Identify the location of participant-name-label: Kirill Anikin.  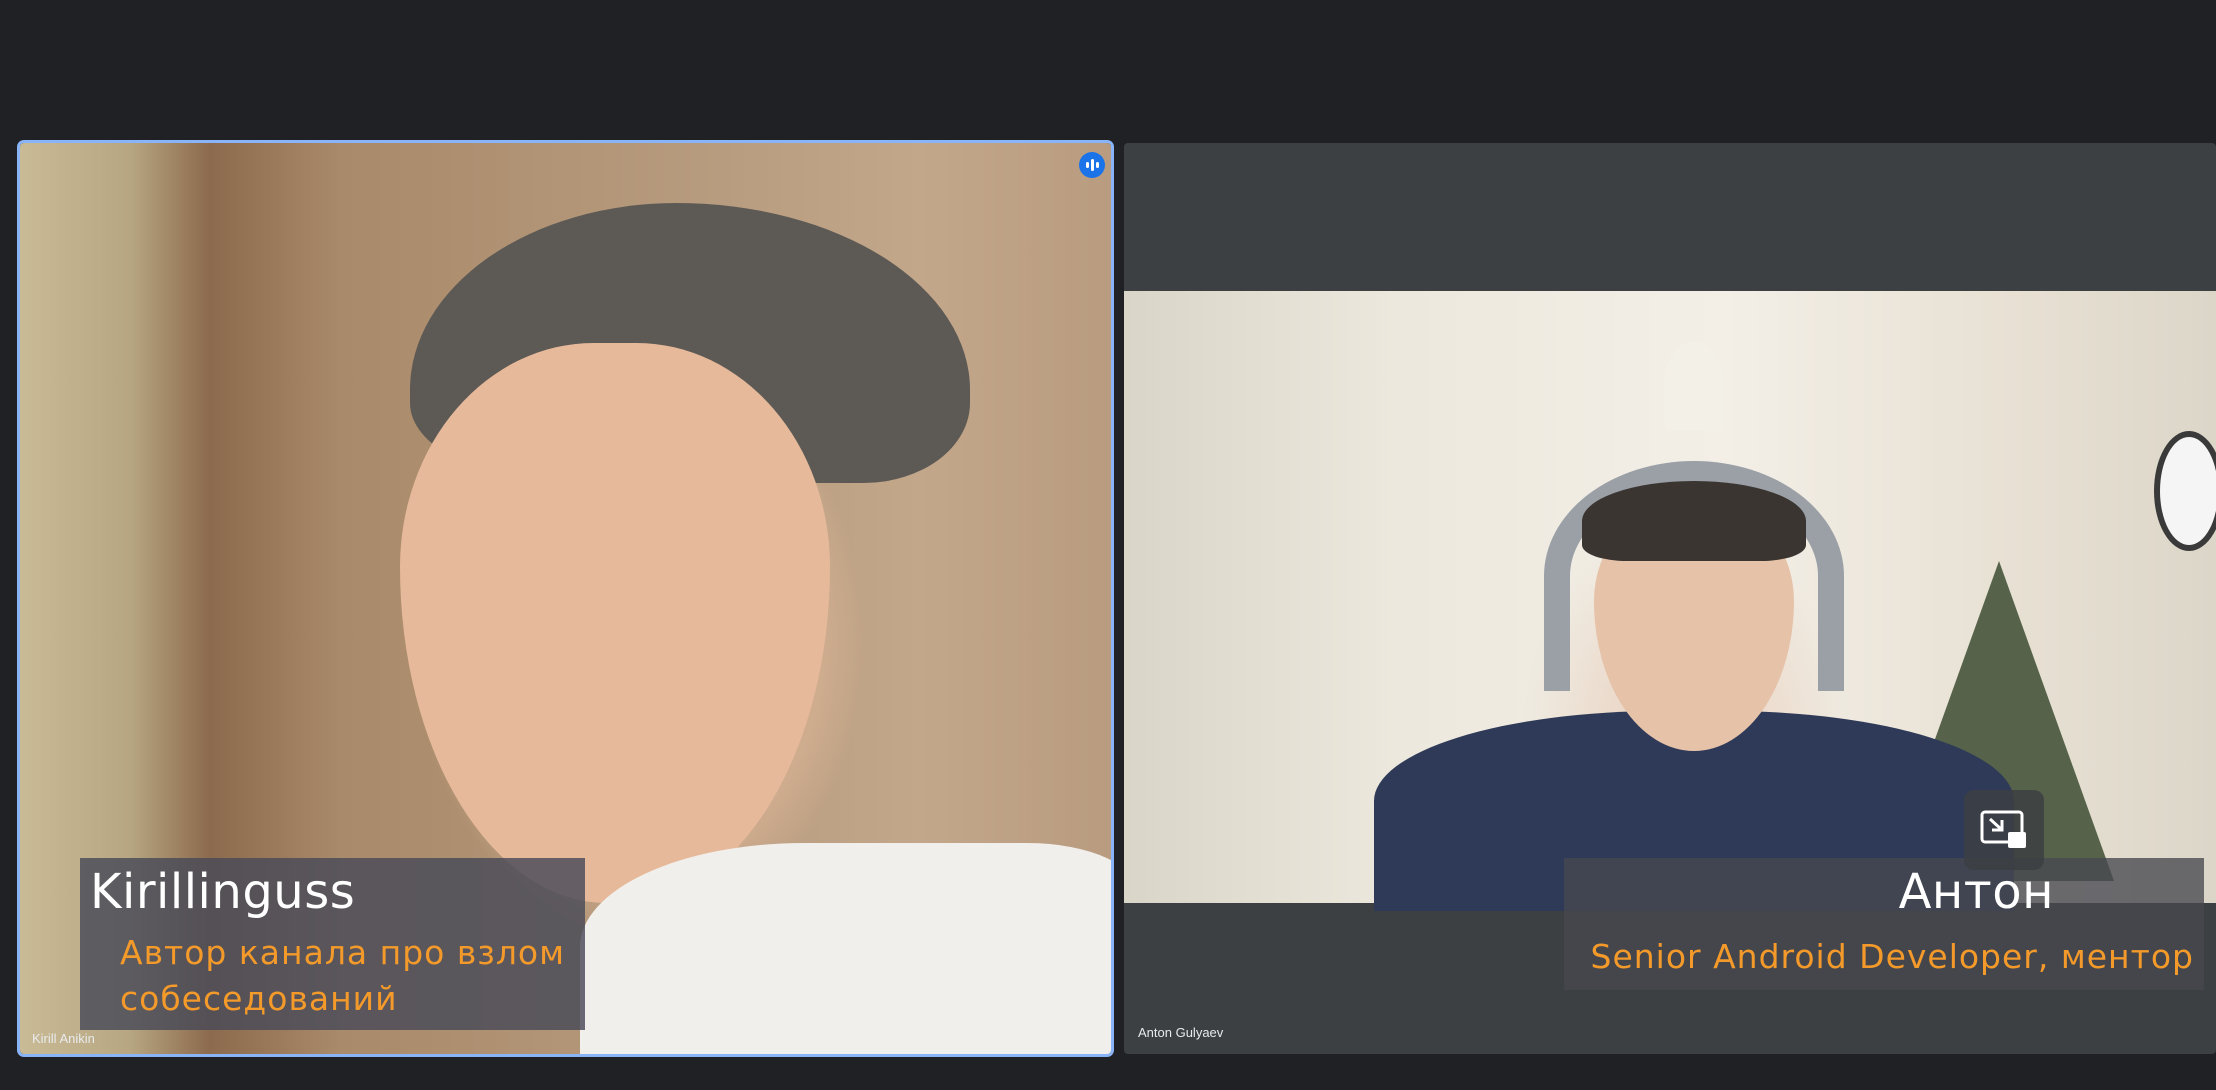
(63, 1038).